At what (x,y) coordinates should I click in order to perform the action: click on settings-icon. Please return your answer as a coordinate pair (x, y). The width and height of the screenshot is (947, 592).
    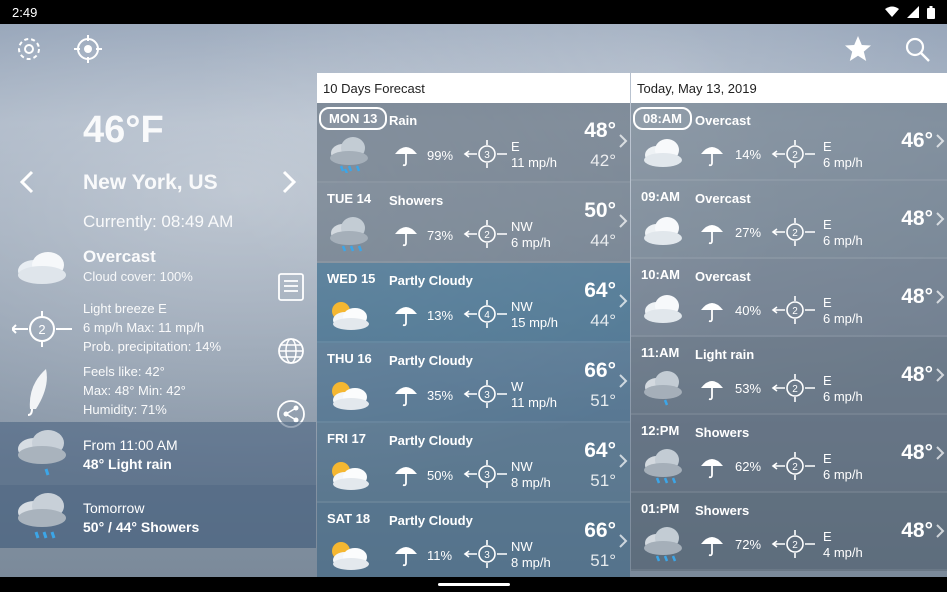
    Looking at the image, I should click on (29, 49).